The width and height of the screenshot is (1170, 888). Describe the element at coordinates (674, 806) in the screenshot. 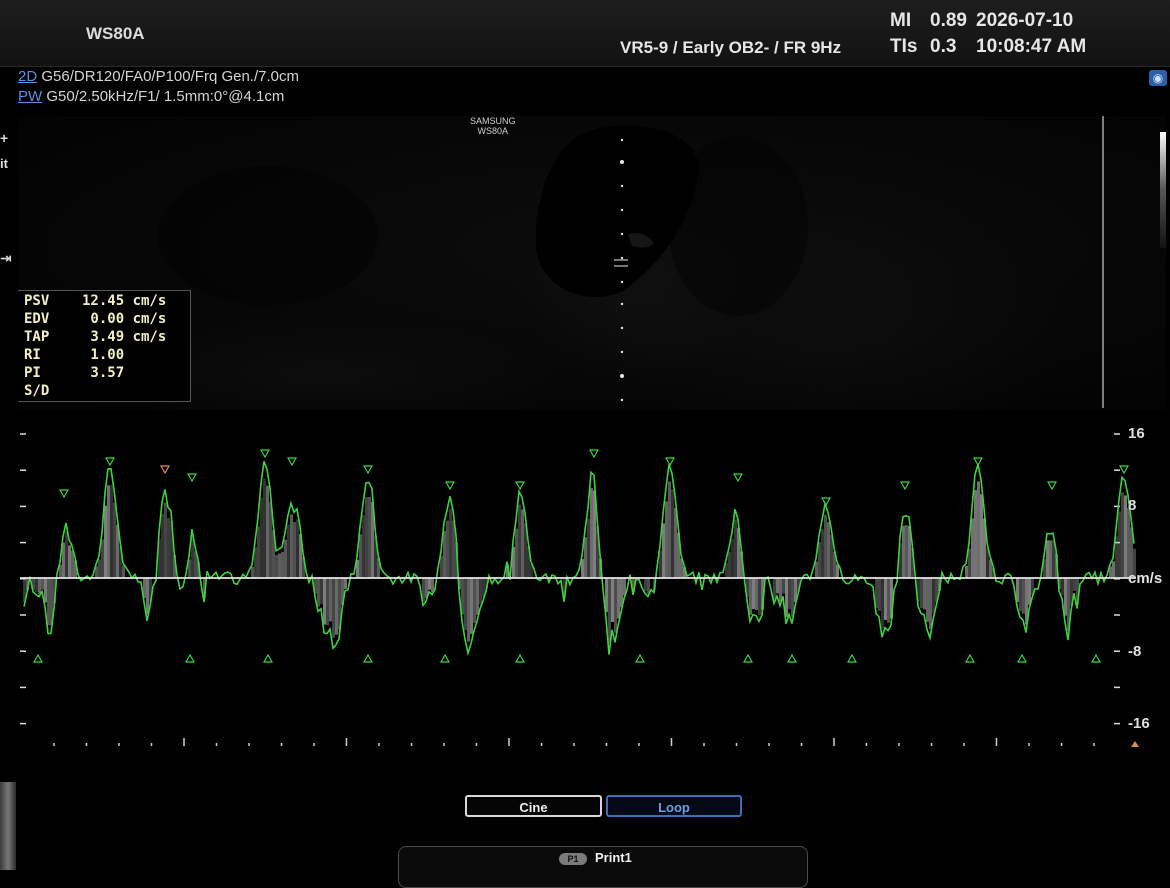

I see `loop-button: Loop` at that location.